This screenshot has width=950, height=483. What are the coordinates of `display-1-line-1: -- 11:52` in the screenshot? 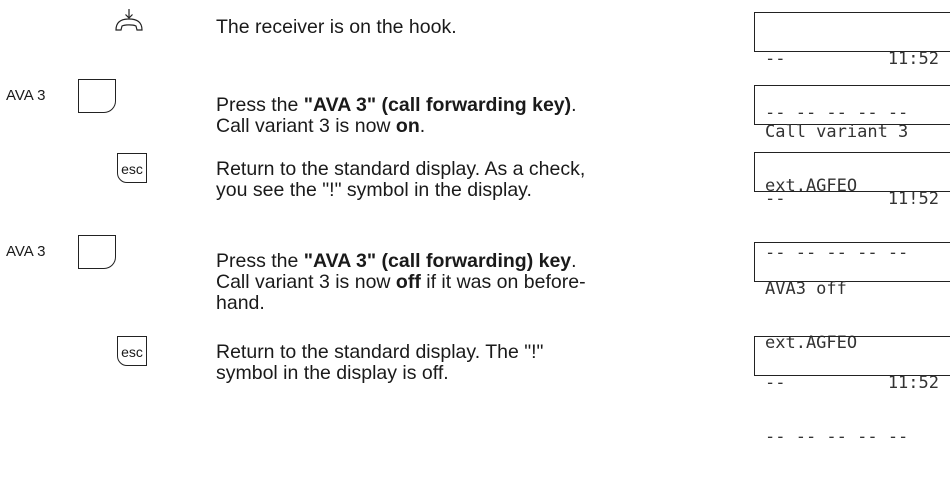 It's located at (852, 59).